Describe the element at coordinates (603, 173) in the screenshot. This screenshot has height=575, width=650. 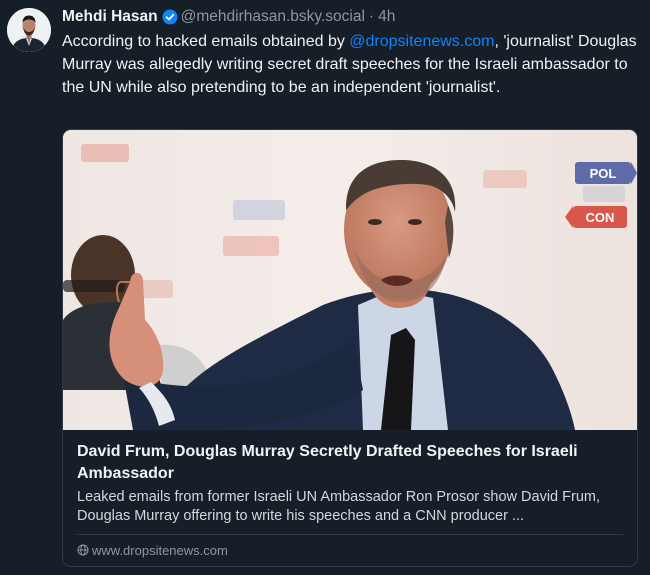
I see `banner-text-pol: POL` at that location.